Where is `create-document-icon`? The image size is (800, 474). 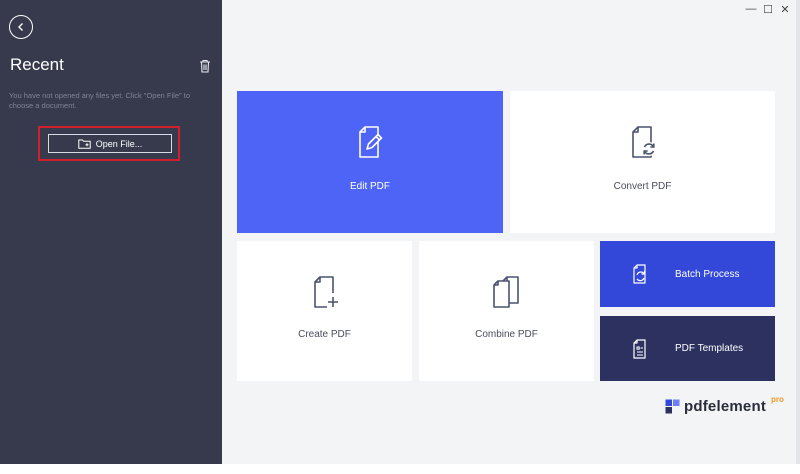 create-document-icon is located at coordinates (325, 292).